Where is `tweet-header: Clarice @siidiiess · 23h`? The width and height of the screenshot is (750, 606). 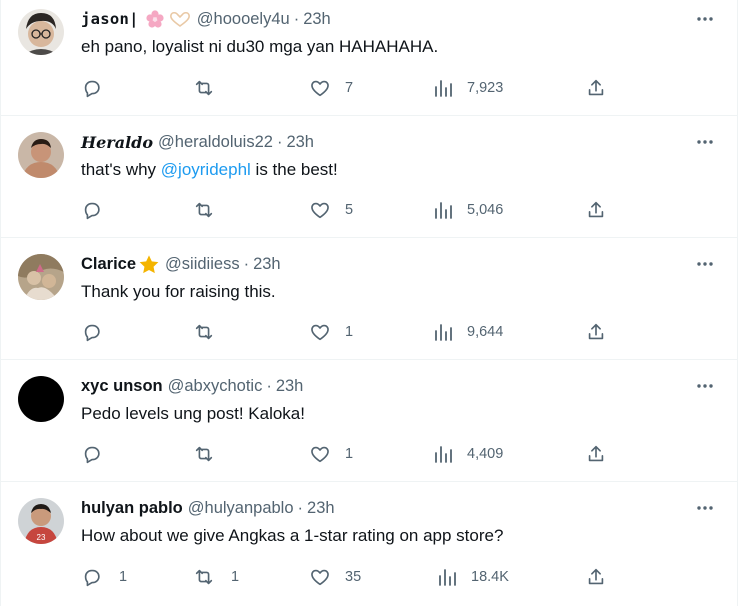 tweet-header: Clarice @siidiiess · 23h is located at coordinates (181, 264).